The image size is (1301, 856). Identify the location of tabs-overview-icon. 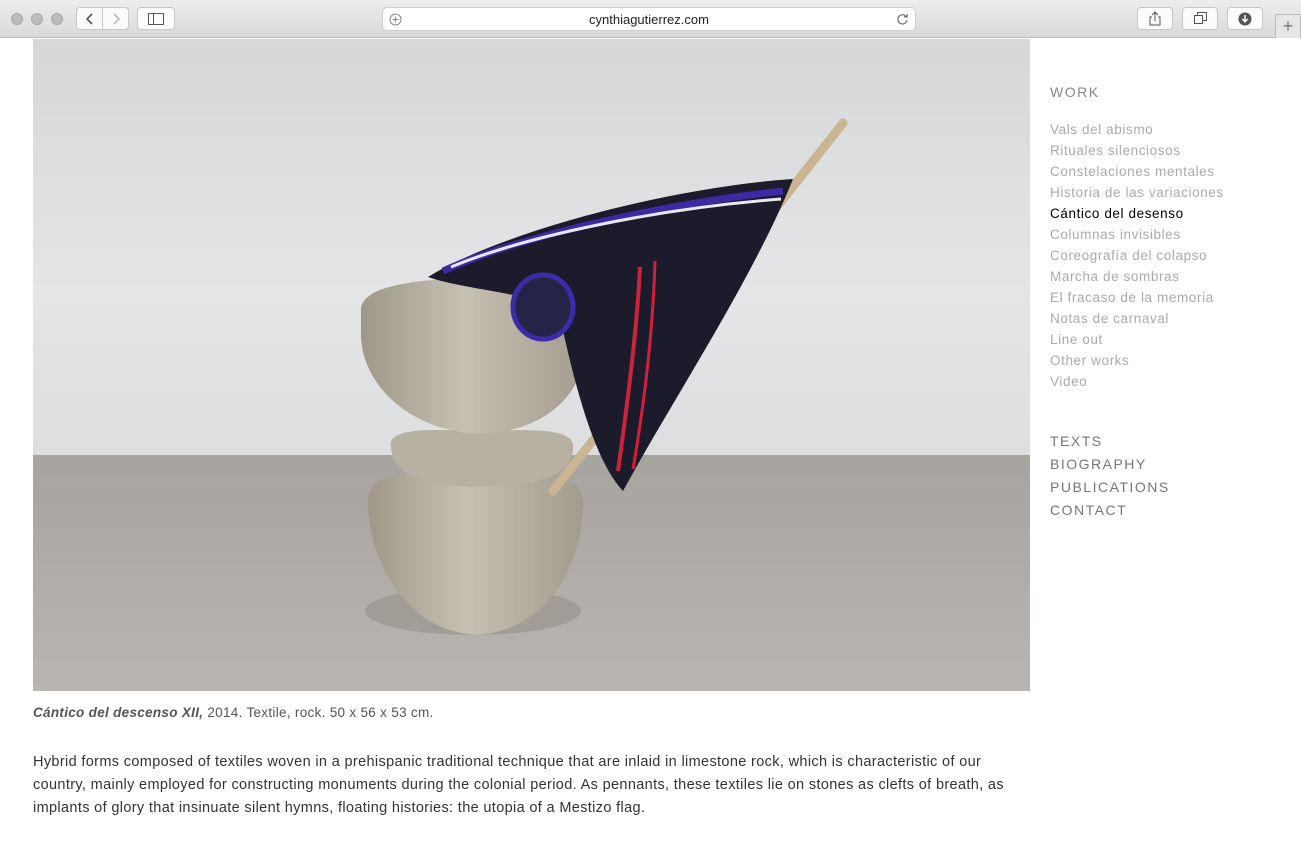
(1200, 18).